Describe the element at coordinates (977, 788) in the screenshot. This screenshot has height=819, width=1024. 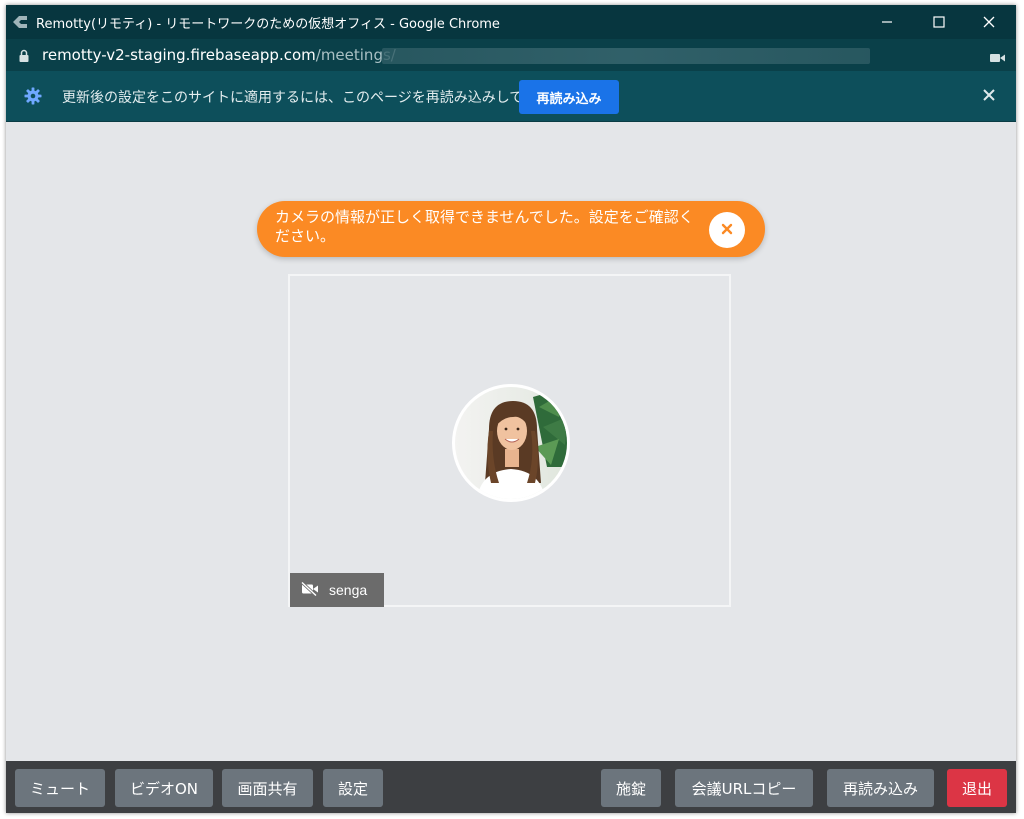
I see `exit-button: 退出` at that location.